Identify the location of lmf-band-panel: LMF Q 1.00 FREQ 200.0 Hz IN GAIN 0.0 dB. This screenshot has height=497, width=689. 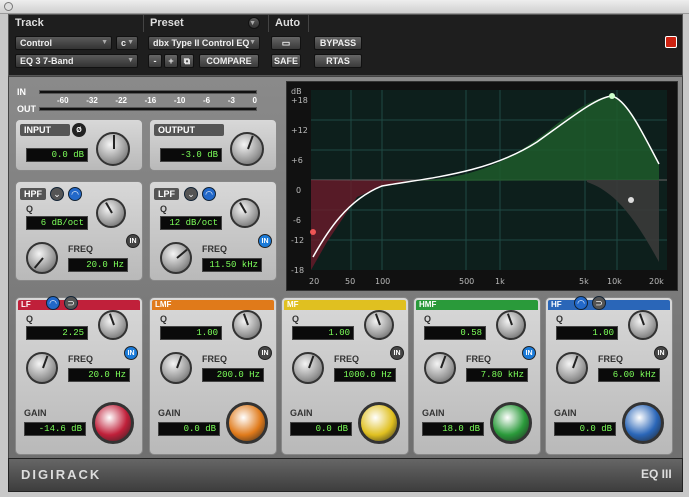
(213, 376).